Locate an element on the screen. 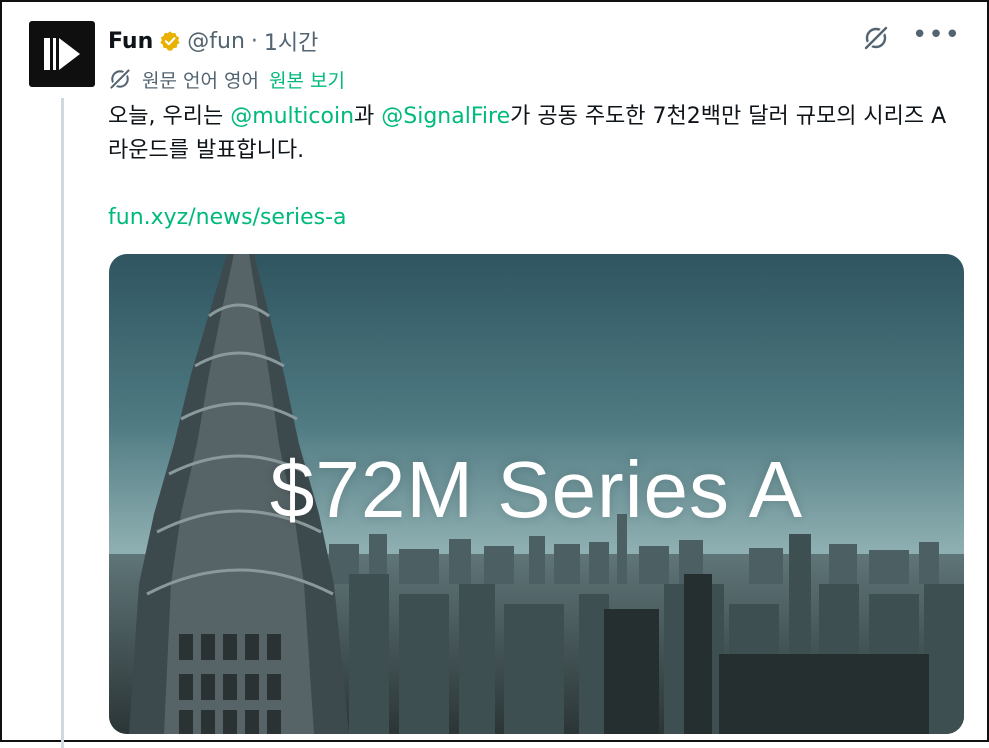 The width and height of the screenshot is (989, 748). avatar is located at coordinates (62, 54).